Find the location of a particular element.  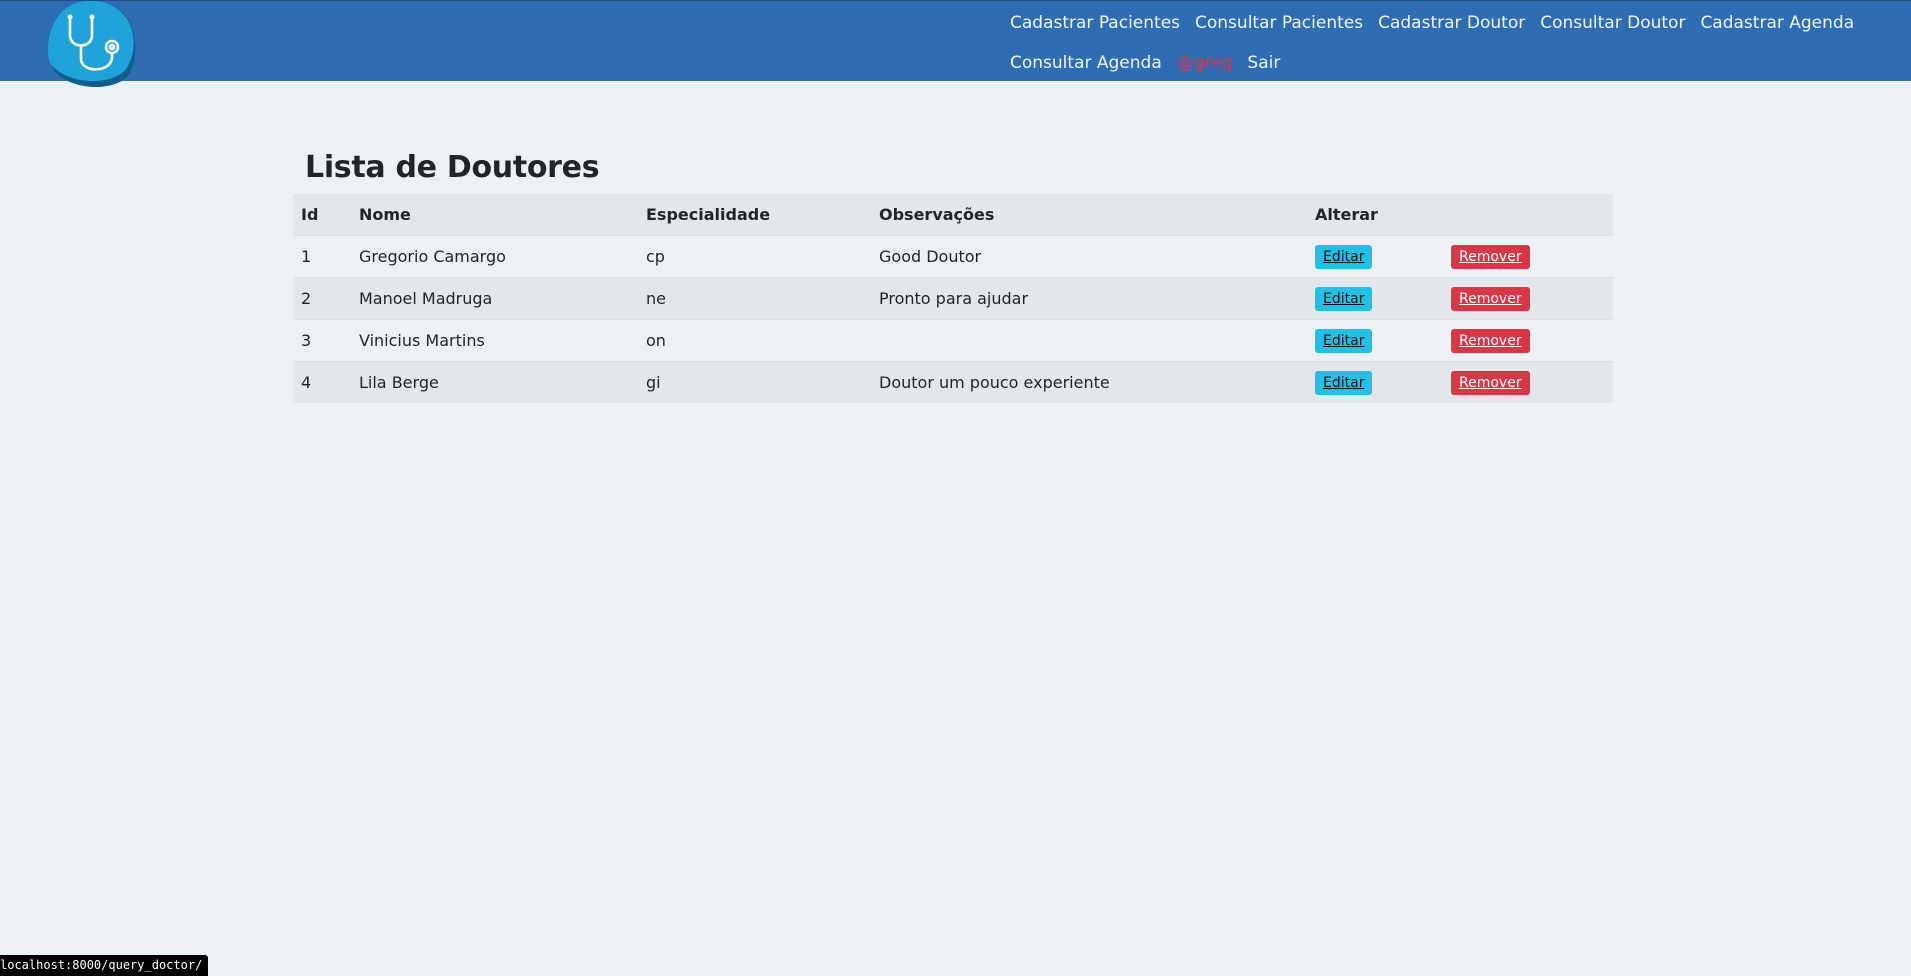

header-observacoes: Observações is located at coordinates (1089, 215).